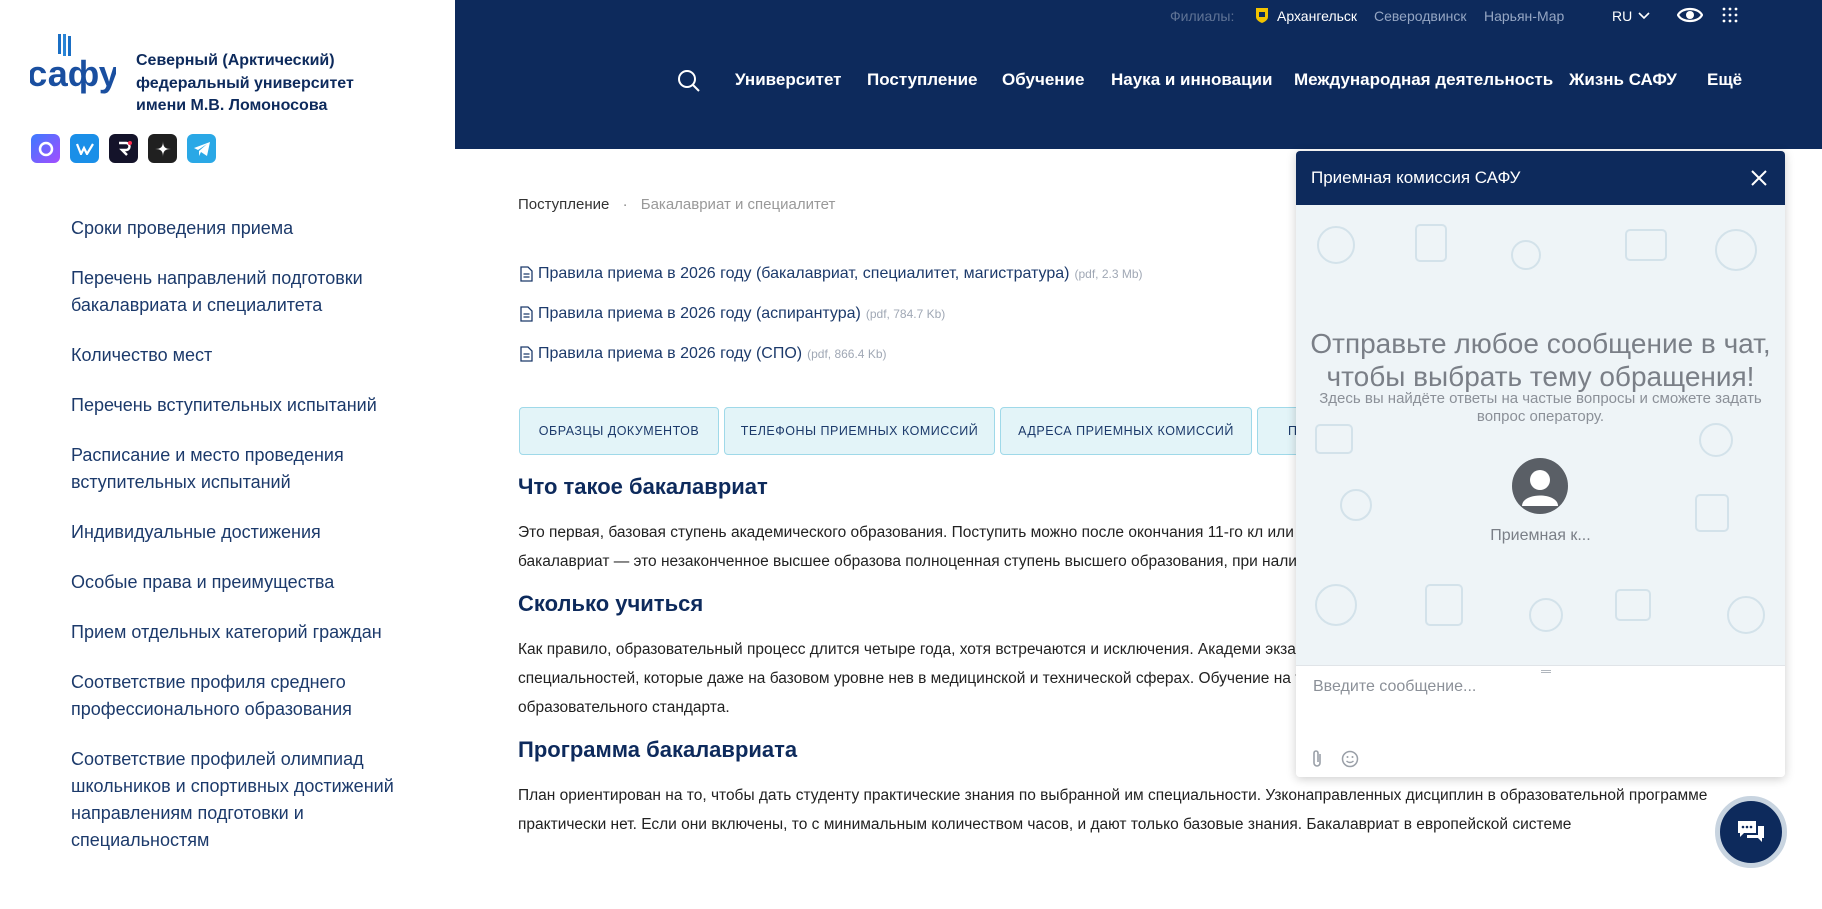  I want to click on apps-grid-icon, so click(1730, 15).